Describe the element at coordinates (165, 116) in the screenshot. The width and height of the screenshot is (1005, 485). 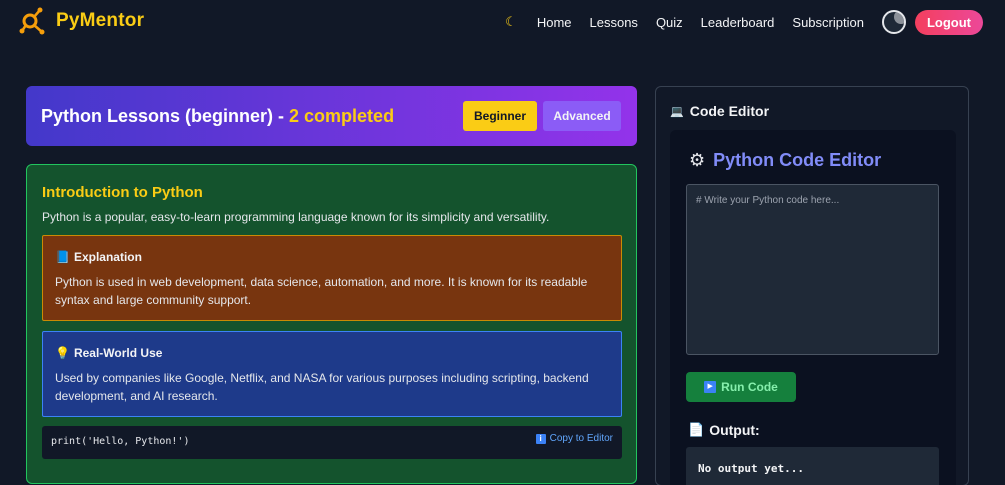
I see `lessons-title-text: Python Lessons (beginner) -` at that location.